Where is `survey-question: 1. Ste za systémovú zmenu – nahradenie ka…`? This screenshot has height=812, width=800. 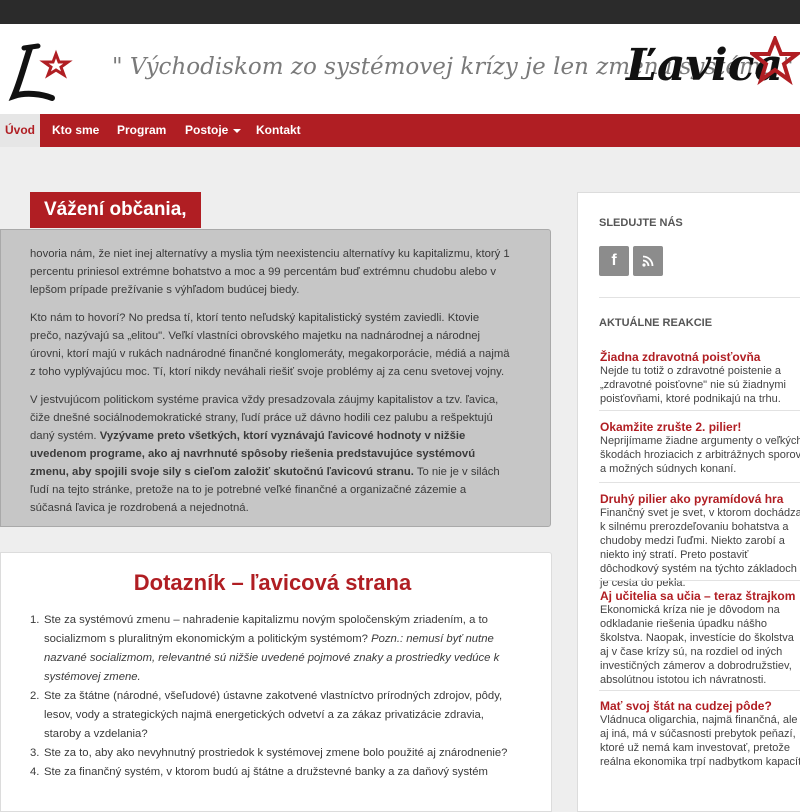
survey-question: 1. Ste za systémovú zmenu – nahradenie ka… is located at coordinates (270, 649).